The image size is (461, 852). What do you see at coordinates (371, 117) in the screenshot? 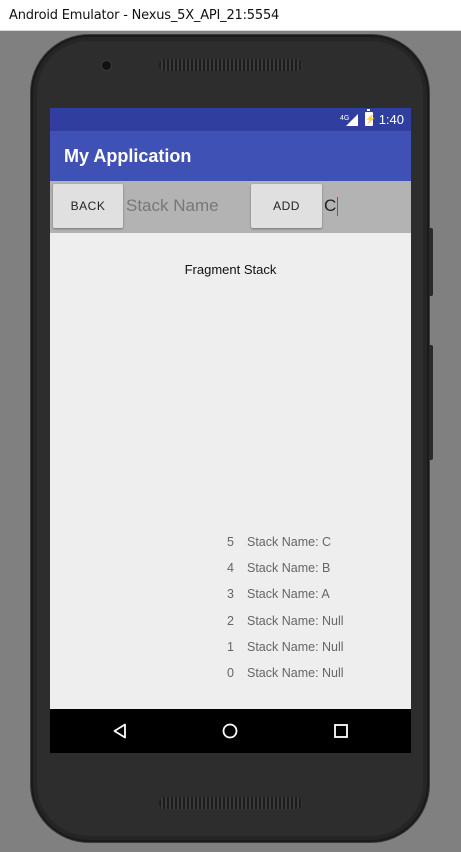
I see `battery-icon: ⚡` at bounding box center [371, 117].